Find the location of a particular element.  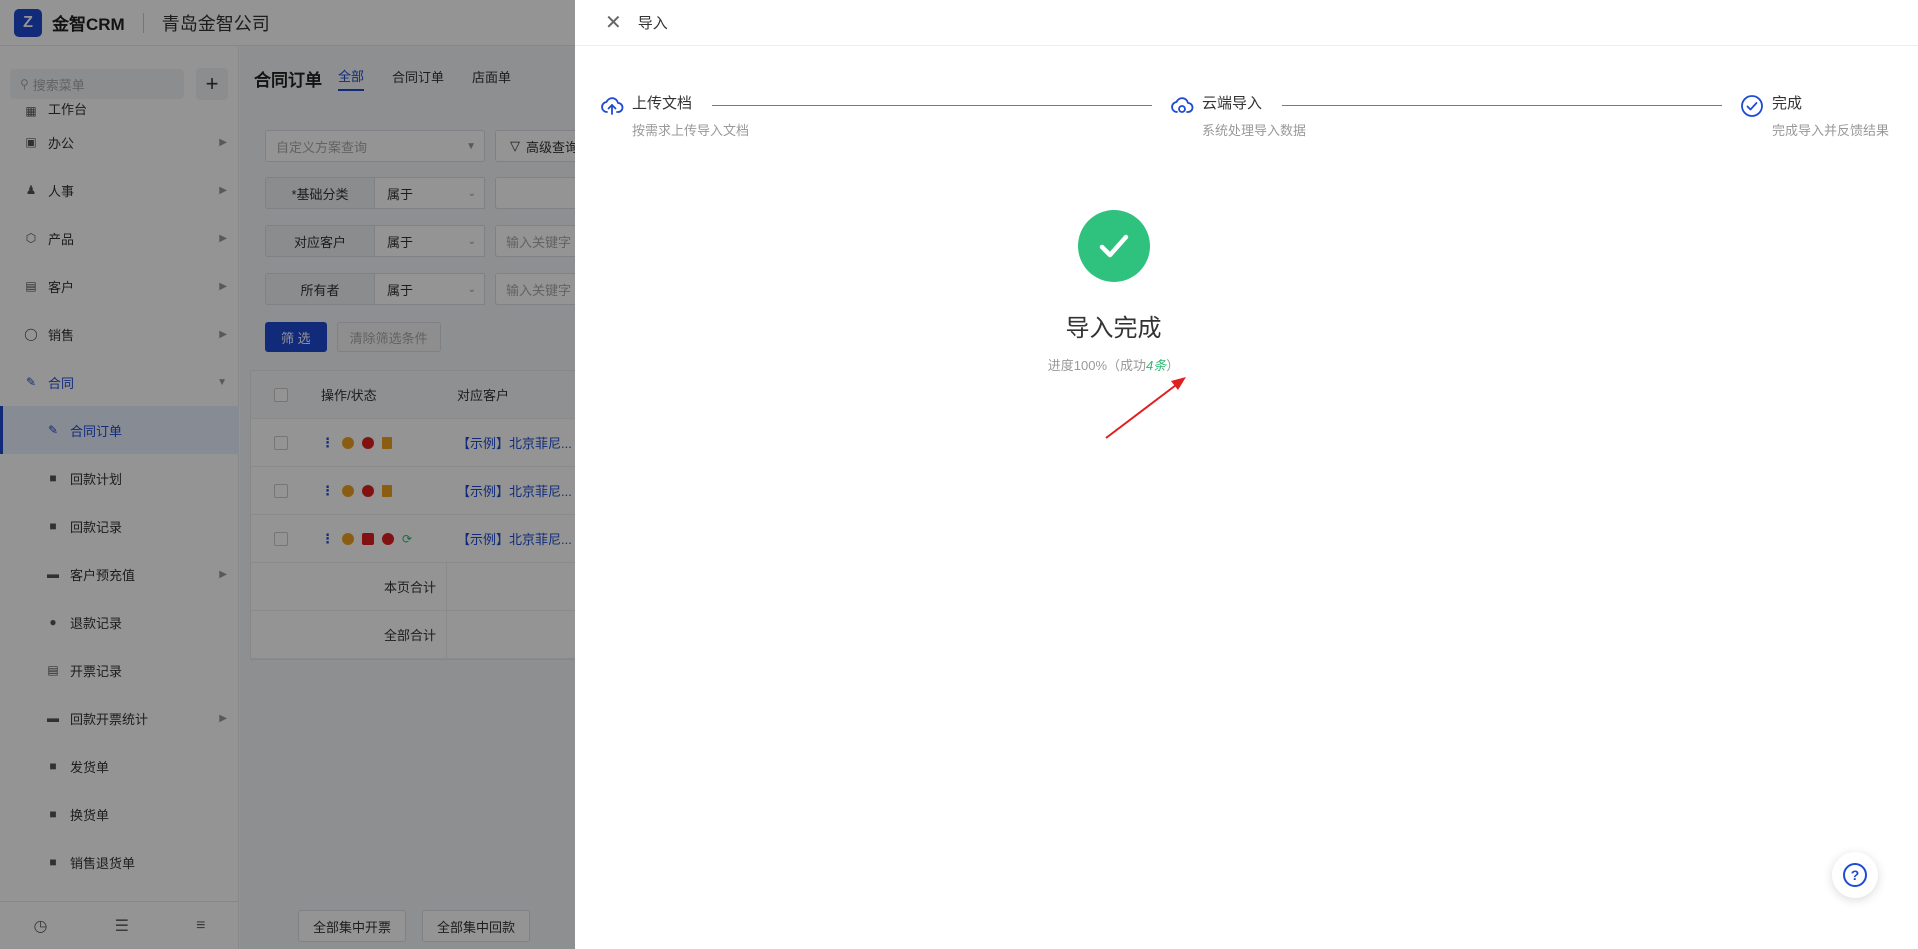

step-desc: 系统处理导入数据 is located at coordinates (1254, 130).